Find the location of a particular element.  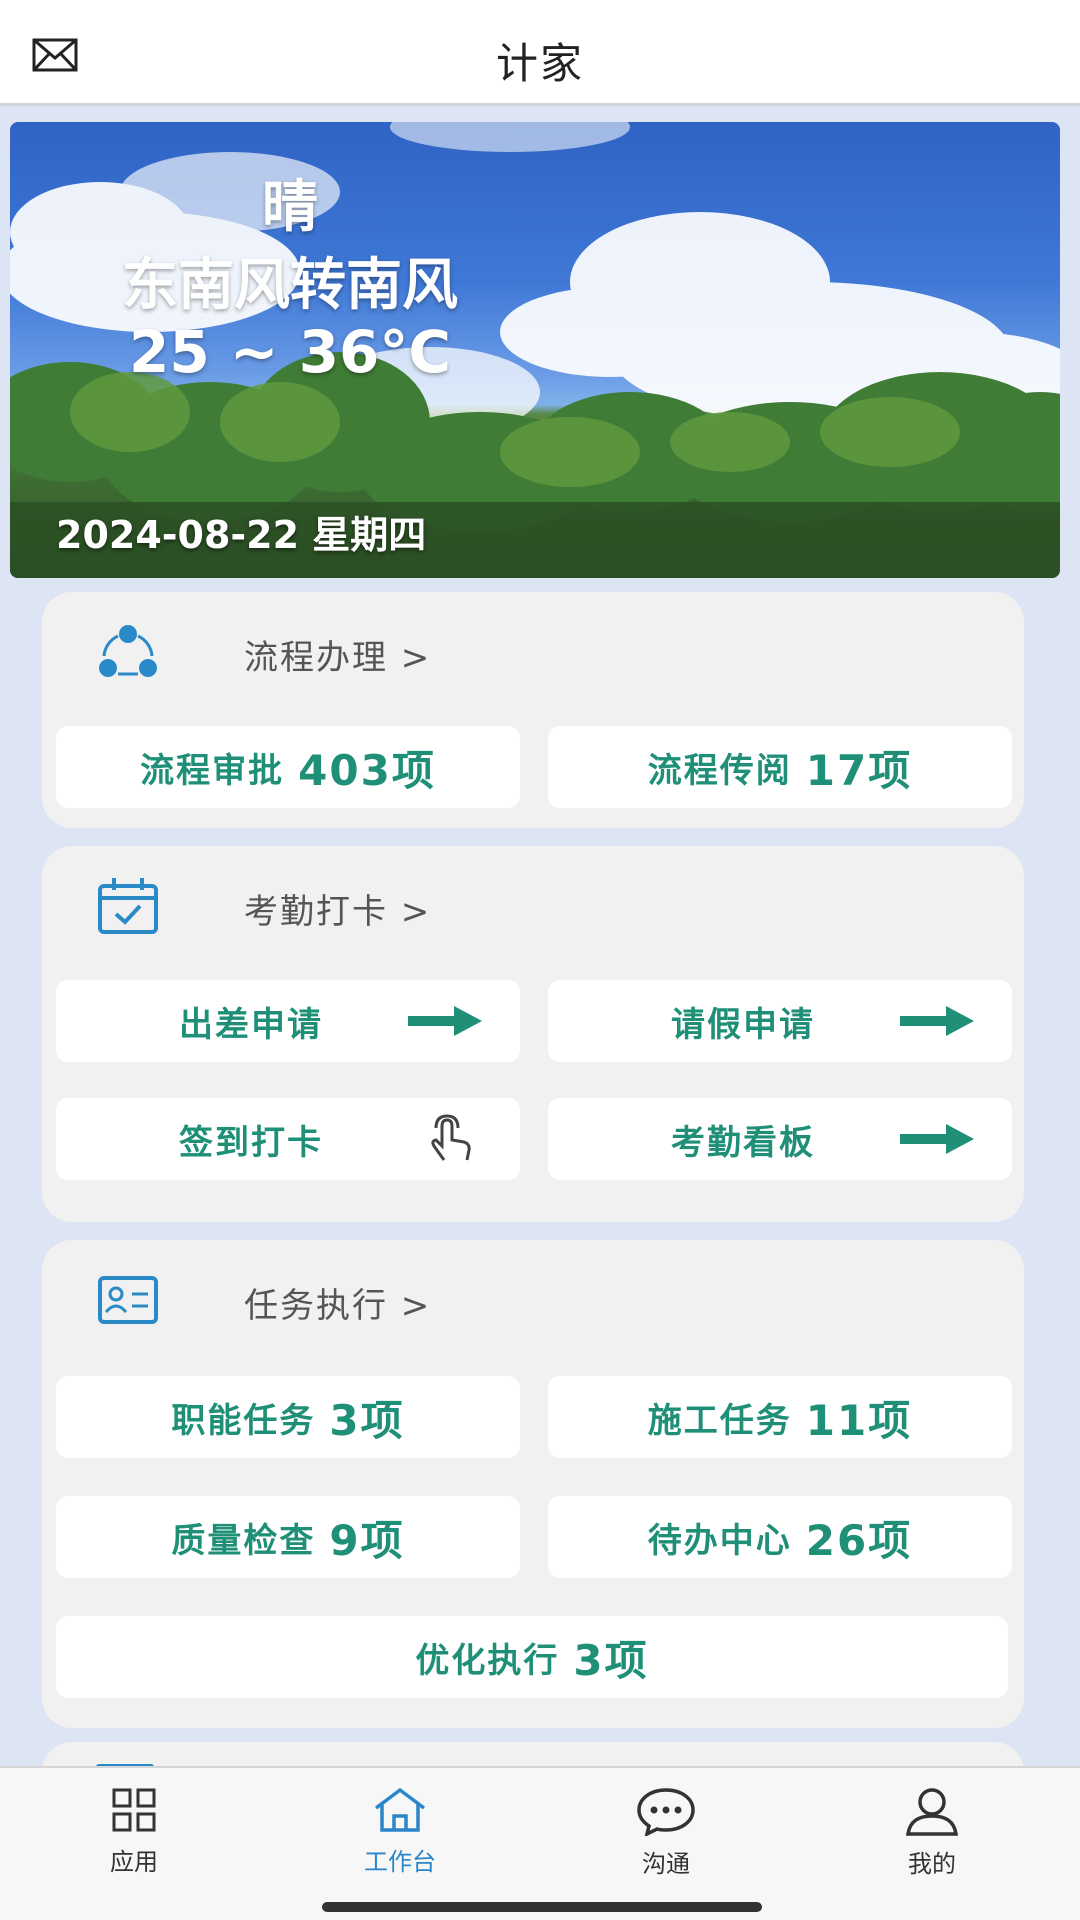

weather-condition: 晴 is located at coordinates (290, 207).